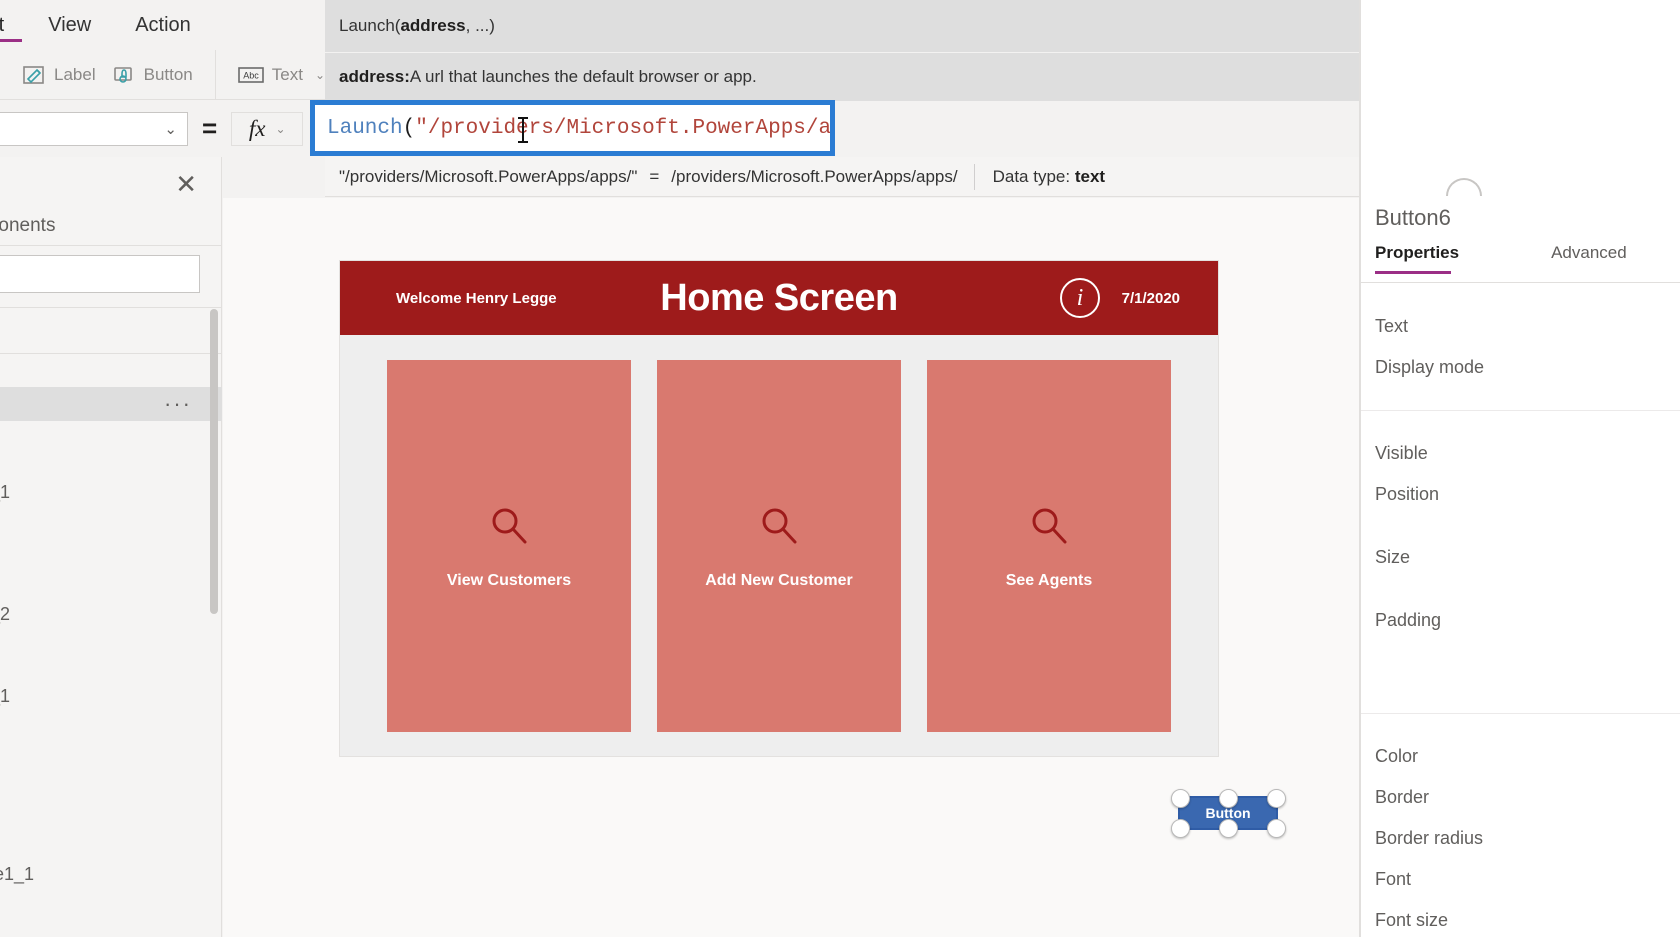  Describe the element at coordinates (287, 74) in the screenshot. I see `insert-text-label: Text` at that location.